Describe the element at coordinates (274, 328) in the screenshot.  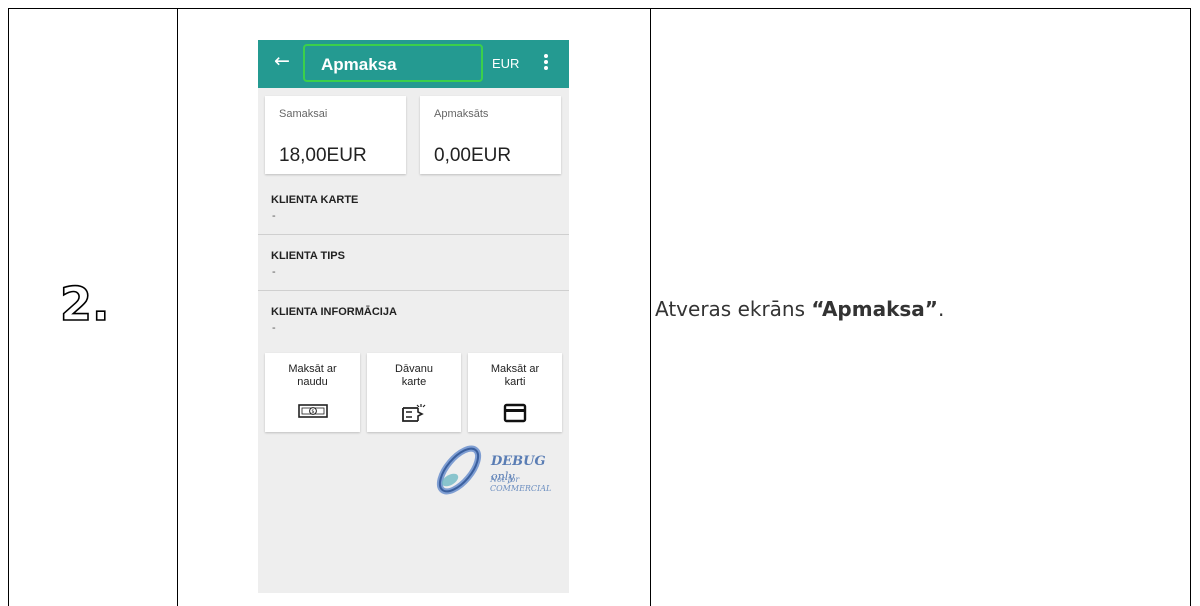
I see `client-info-value: -` at that location.